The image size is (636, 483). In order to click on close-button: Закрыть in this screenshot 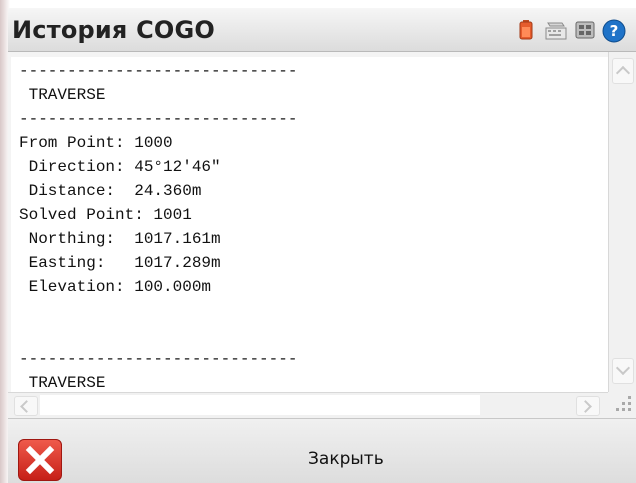, I will do `click(346, 459)`.